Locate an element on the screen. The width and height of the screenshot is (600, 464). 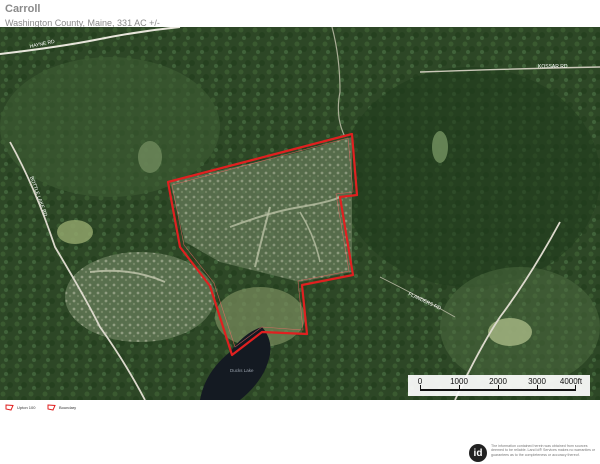
clearcut-area is located at coordinates (140, 297).